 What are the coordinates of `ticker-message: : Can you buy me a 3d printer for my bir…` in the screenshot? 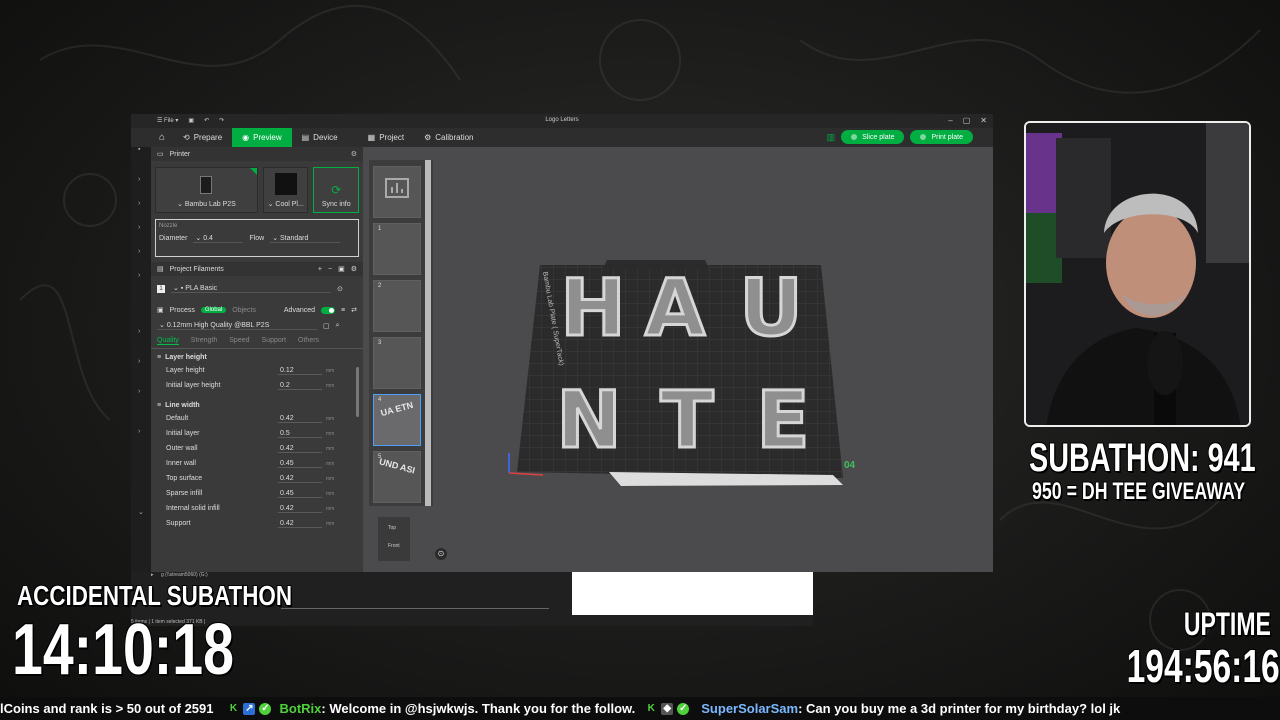 It's located at (959, 708).